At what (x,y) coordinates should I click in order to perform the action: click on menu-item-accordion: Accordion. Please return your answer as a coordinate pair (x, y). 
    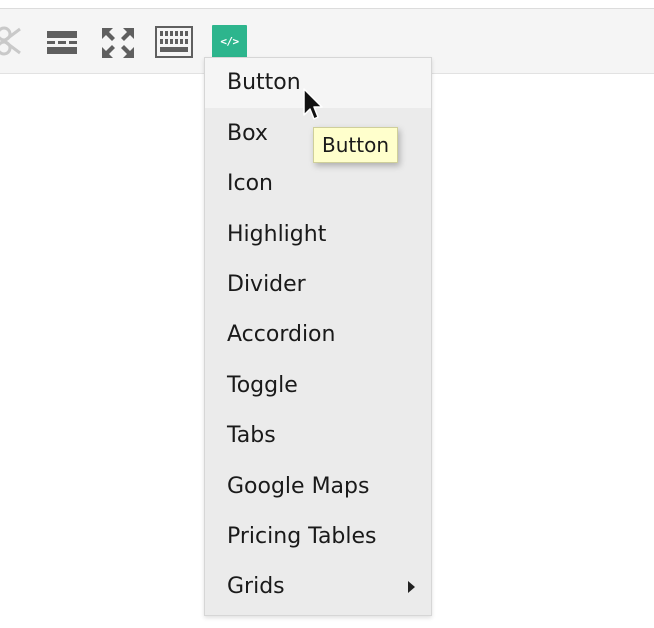
    Looking at the image, I should click on (318, 335).